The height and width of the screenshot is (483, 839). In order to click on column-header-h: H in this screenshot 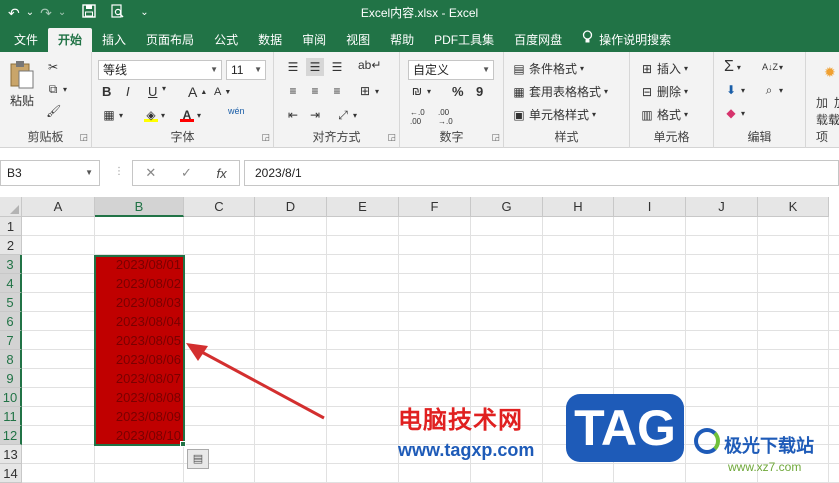, I will do `click(578, 207)`.